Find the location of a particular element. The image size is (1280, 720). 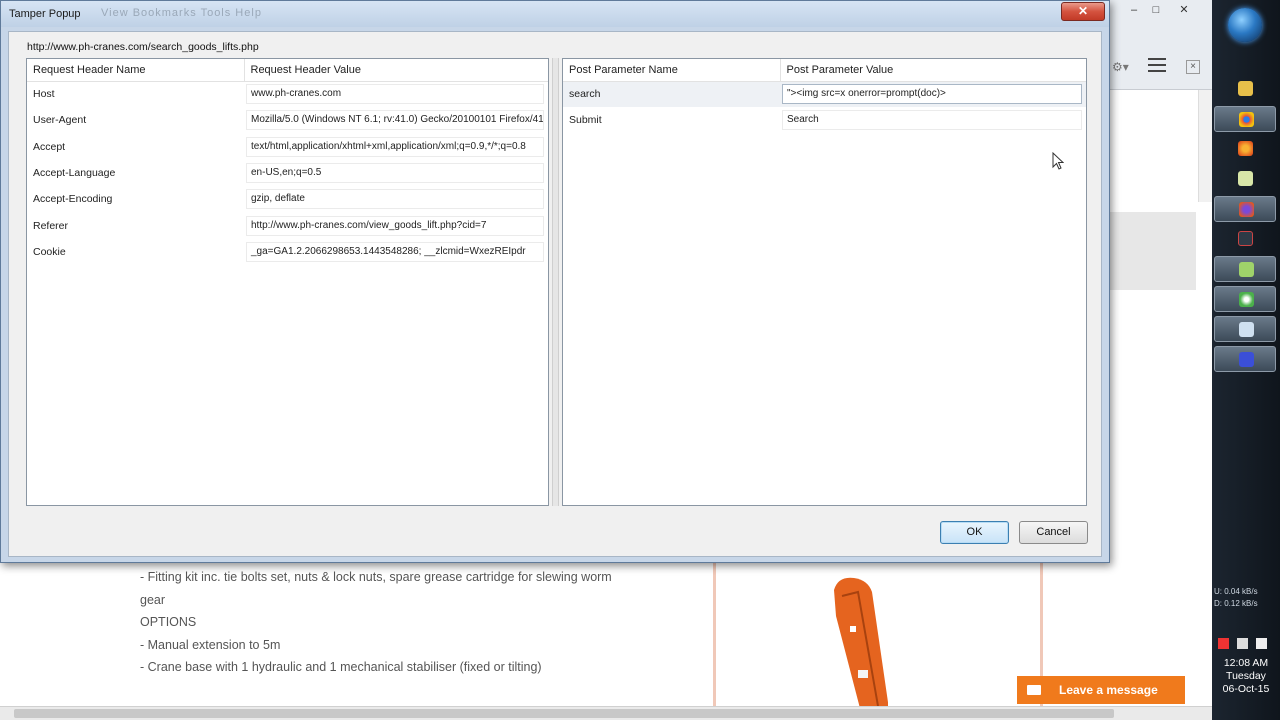

clock-day: Tuesday is located at coordinates (1246, 676).